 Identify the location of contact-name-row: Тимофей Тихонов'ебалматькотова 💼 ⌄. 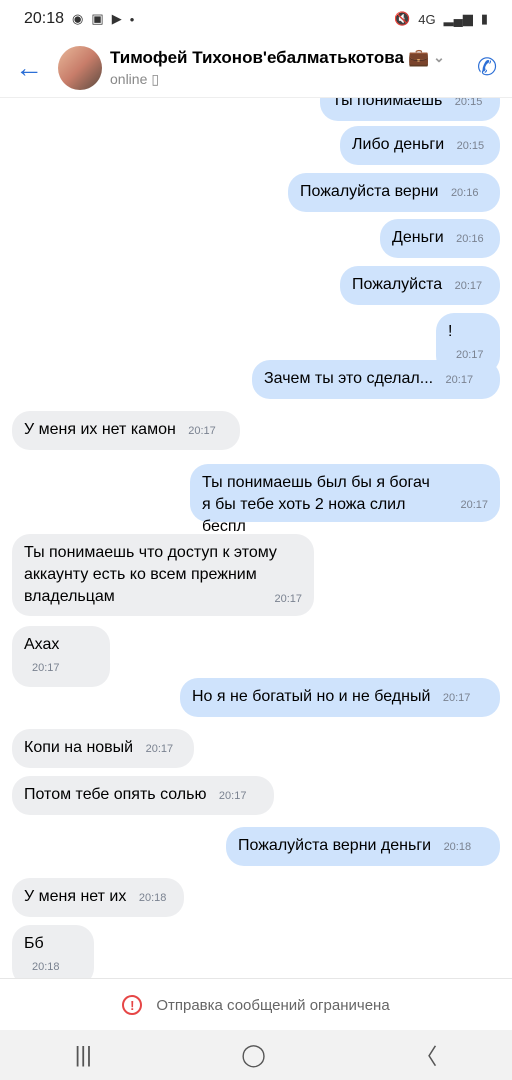
(286, 58).